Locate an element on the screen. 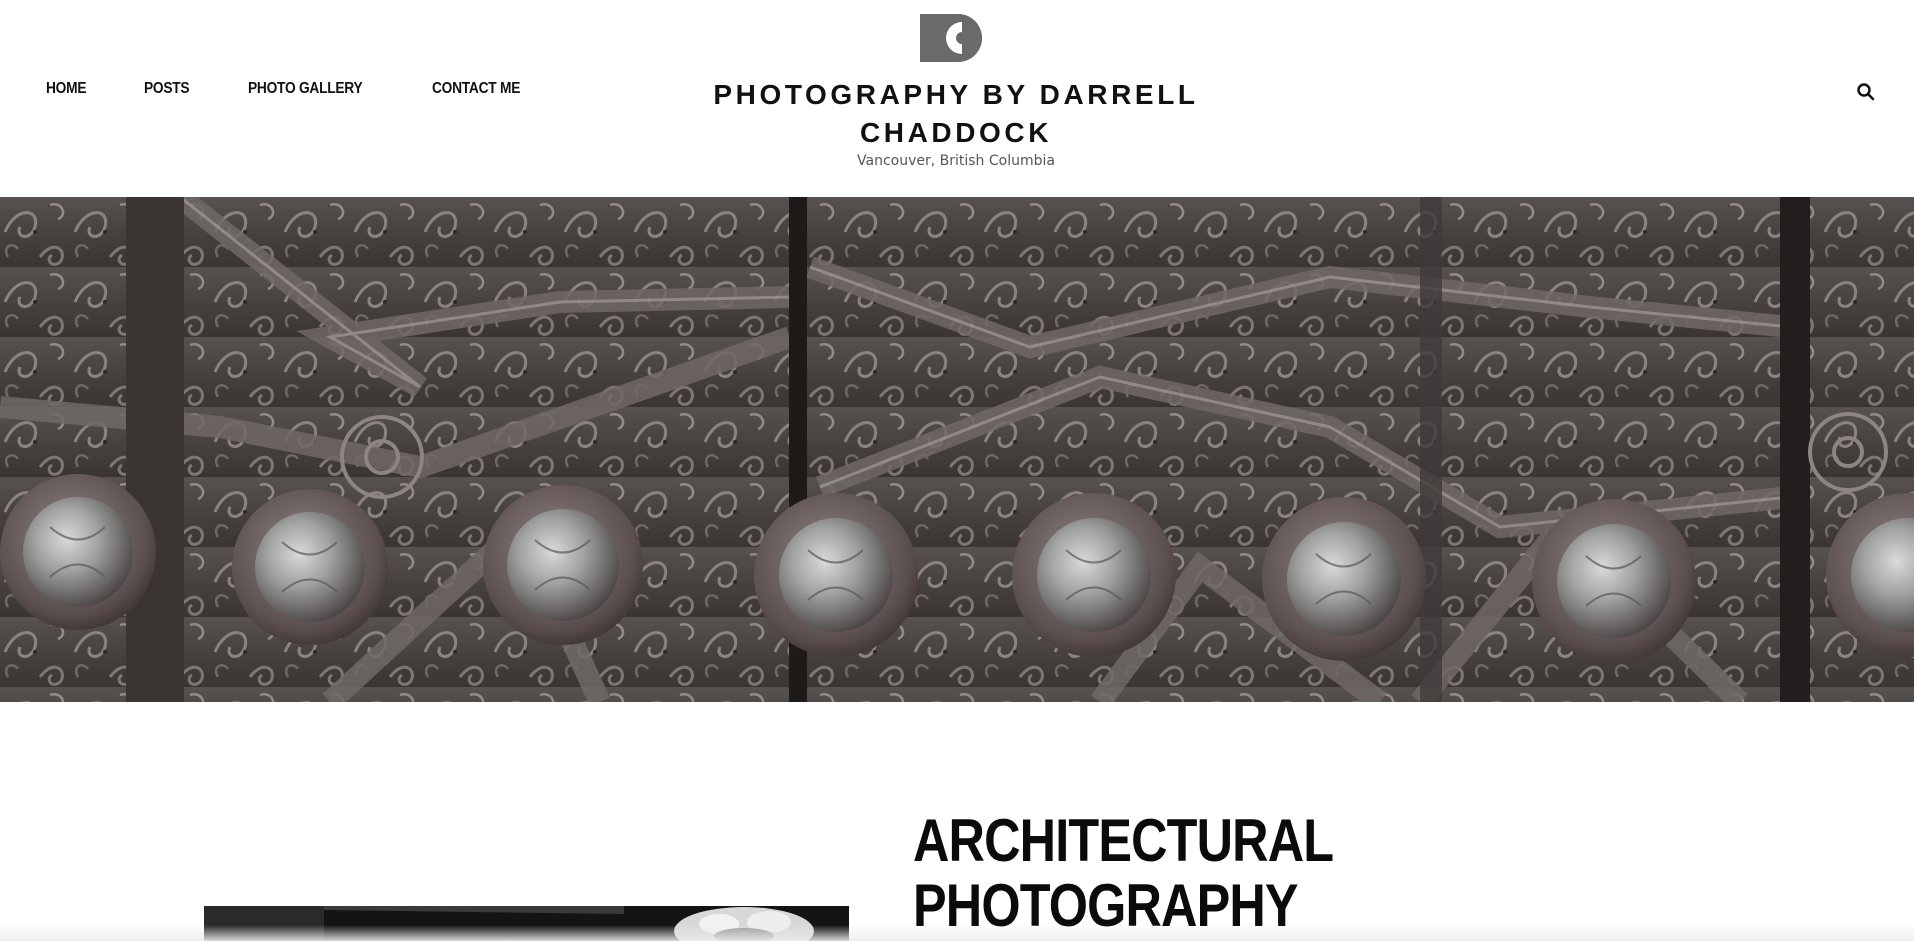 The image size is (1914, 941). nav-home-link: HOME is located at coordinates (66, 89).